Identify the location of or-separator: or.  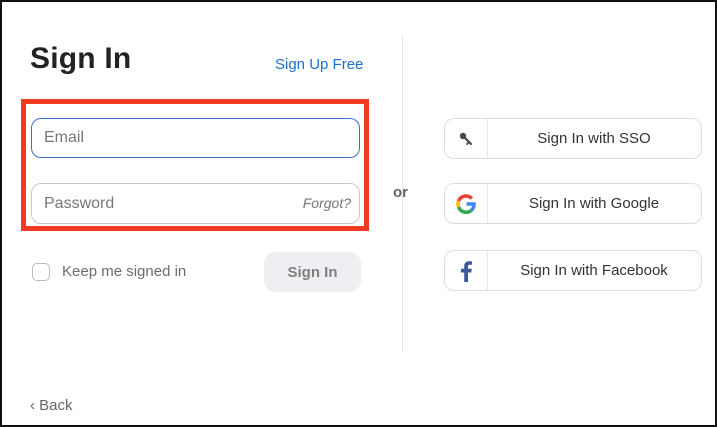
(400, 192).